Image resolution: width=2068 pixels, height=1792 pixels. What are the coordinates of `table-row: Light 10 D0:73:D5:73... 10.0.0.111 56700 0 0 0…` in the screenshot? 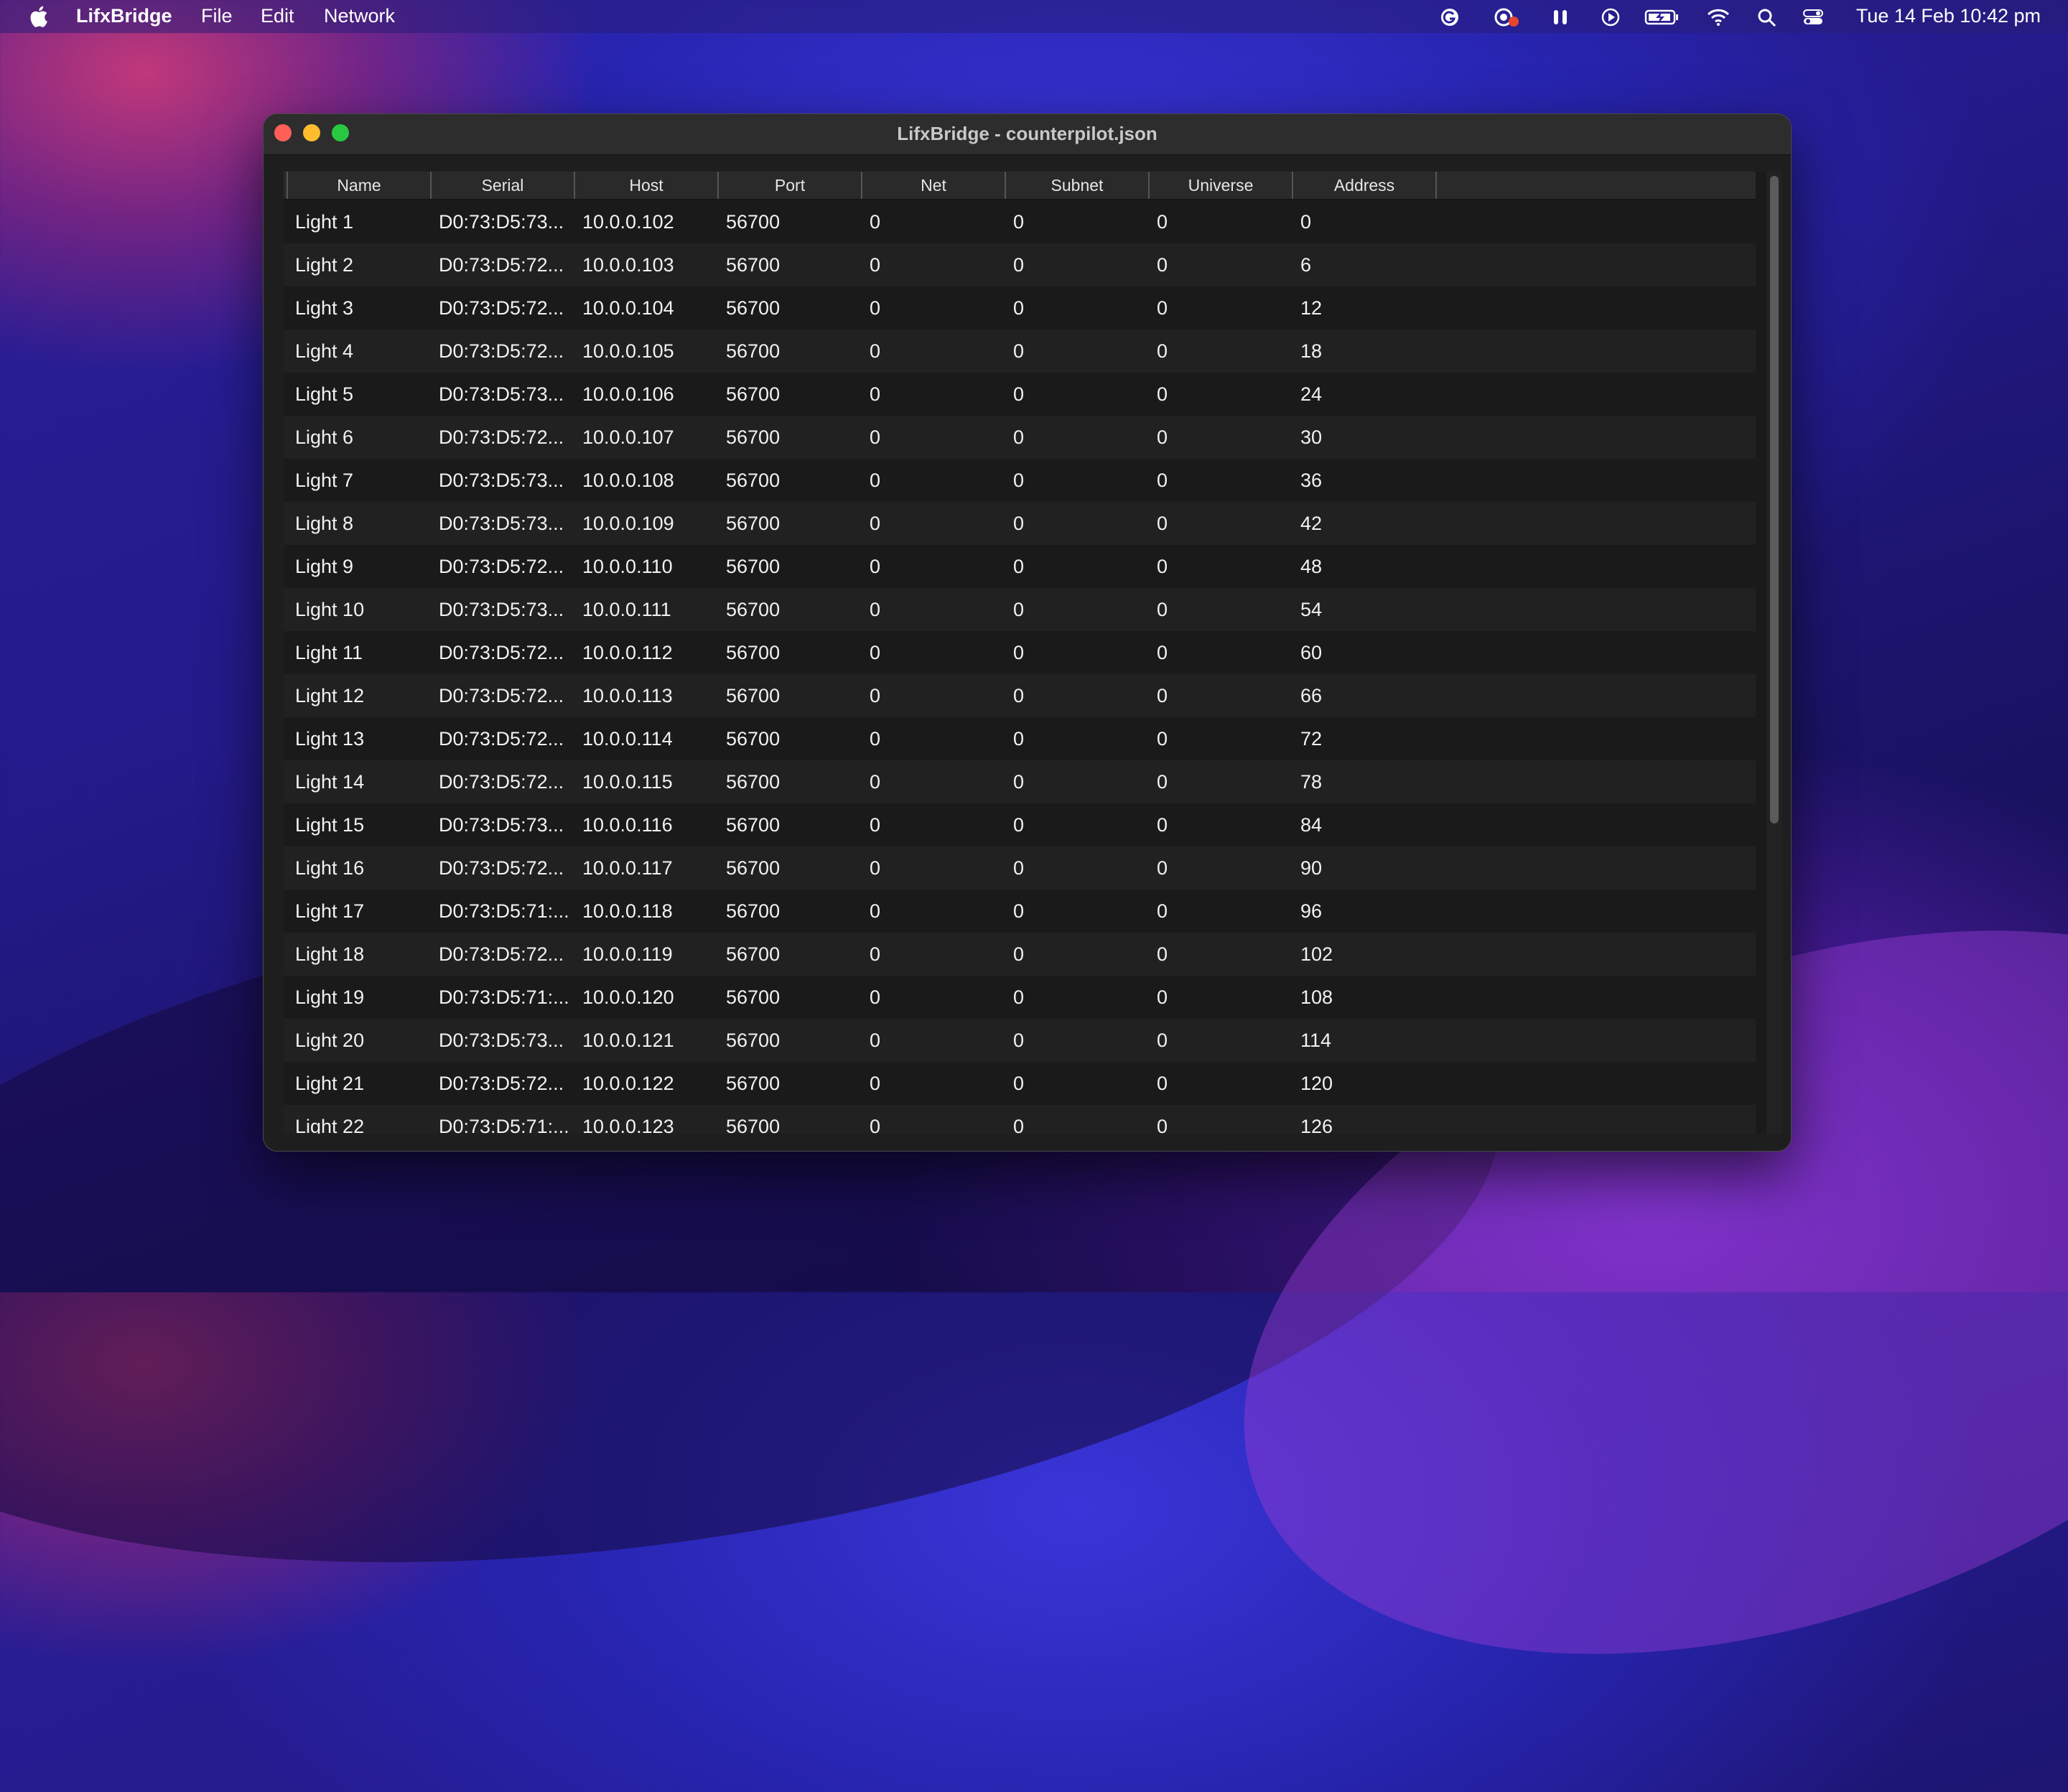 It's located at (1020, 609).